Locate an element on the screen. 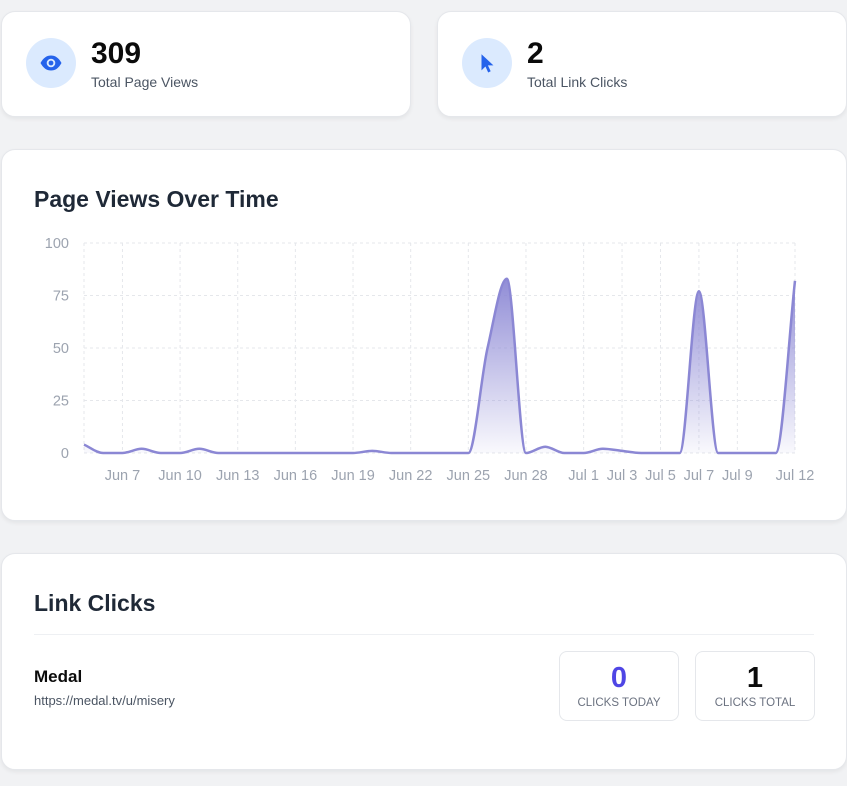  x-tick-label: Jul 9 is located at coordinates (737, 476).